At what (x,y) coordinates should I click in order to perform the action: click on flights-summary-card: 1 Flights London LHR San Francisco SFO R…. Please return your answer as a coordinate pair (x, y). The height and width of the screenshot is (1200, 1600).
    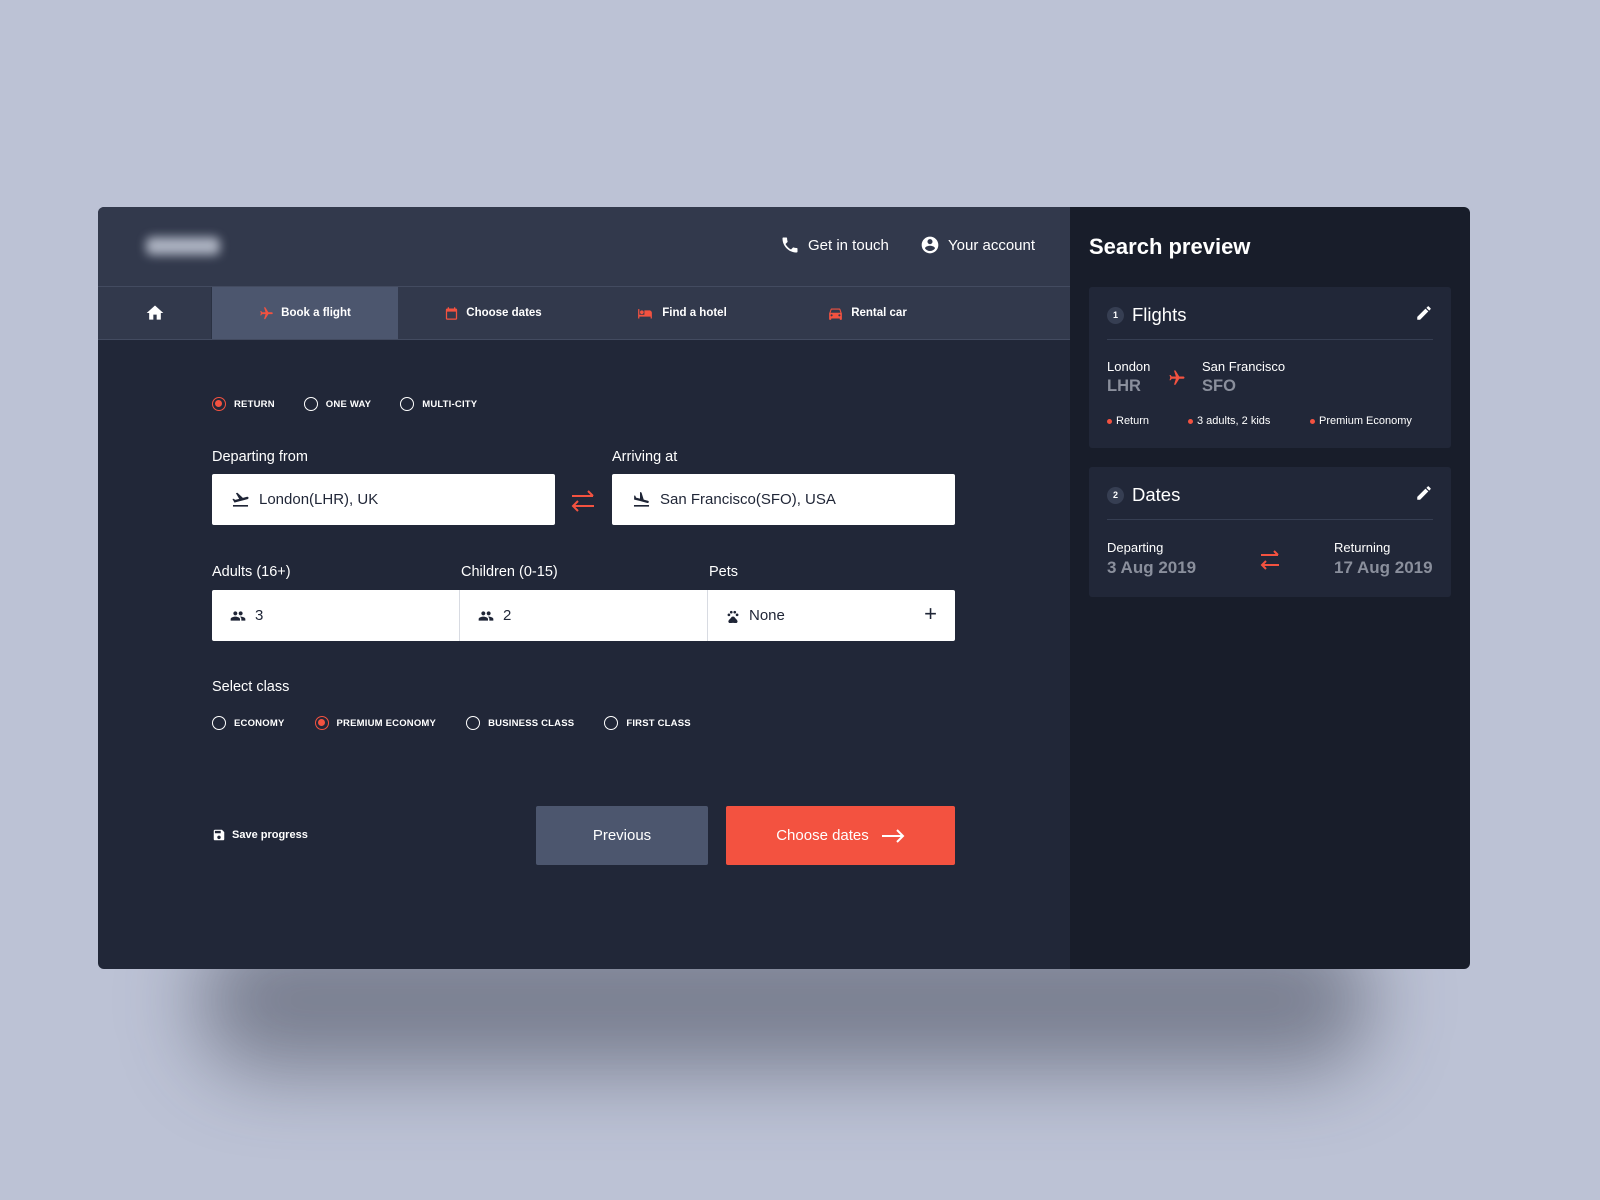
    Looking at the image, I should click on (1270, 367).